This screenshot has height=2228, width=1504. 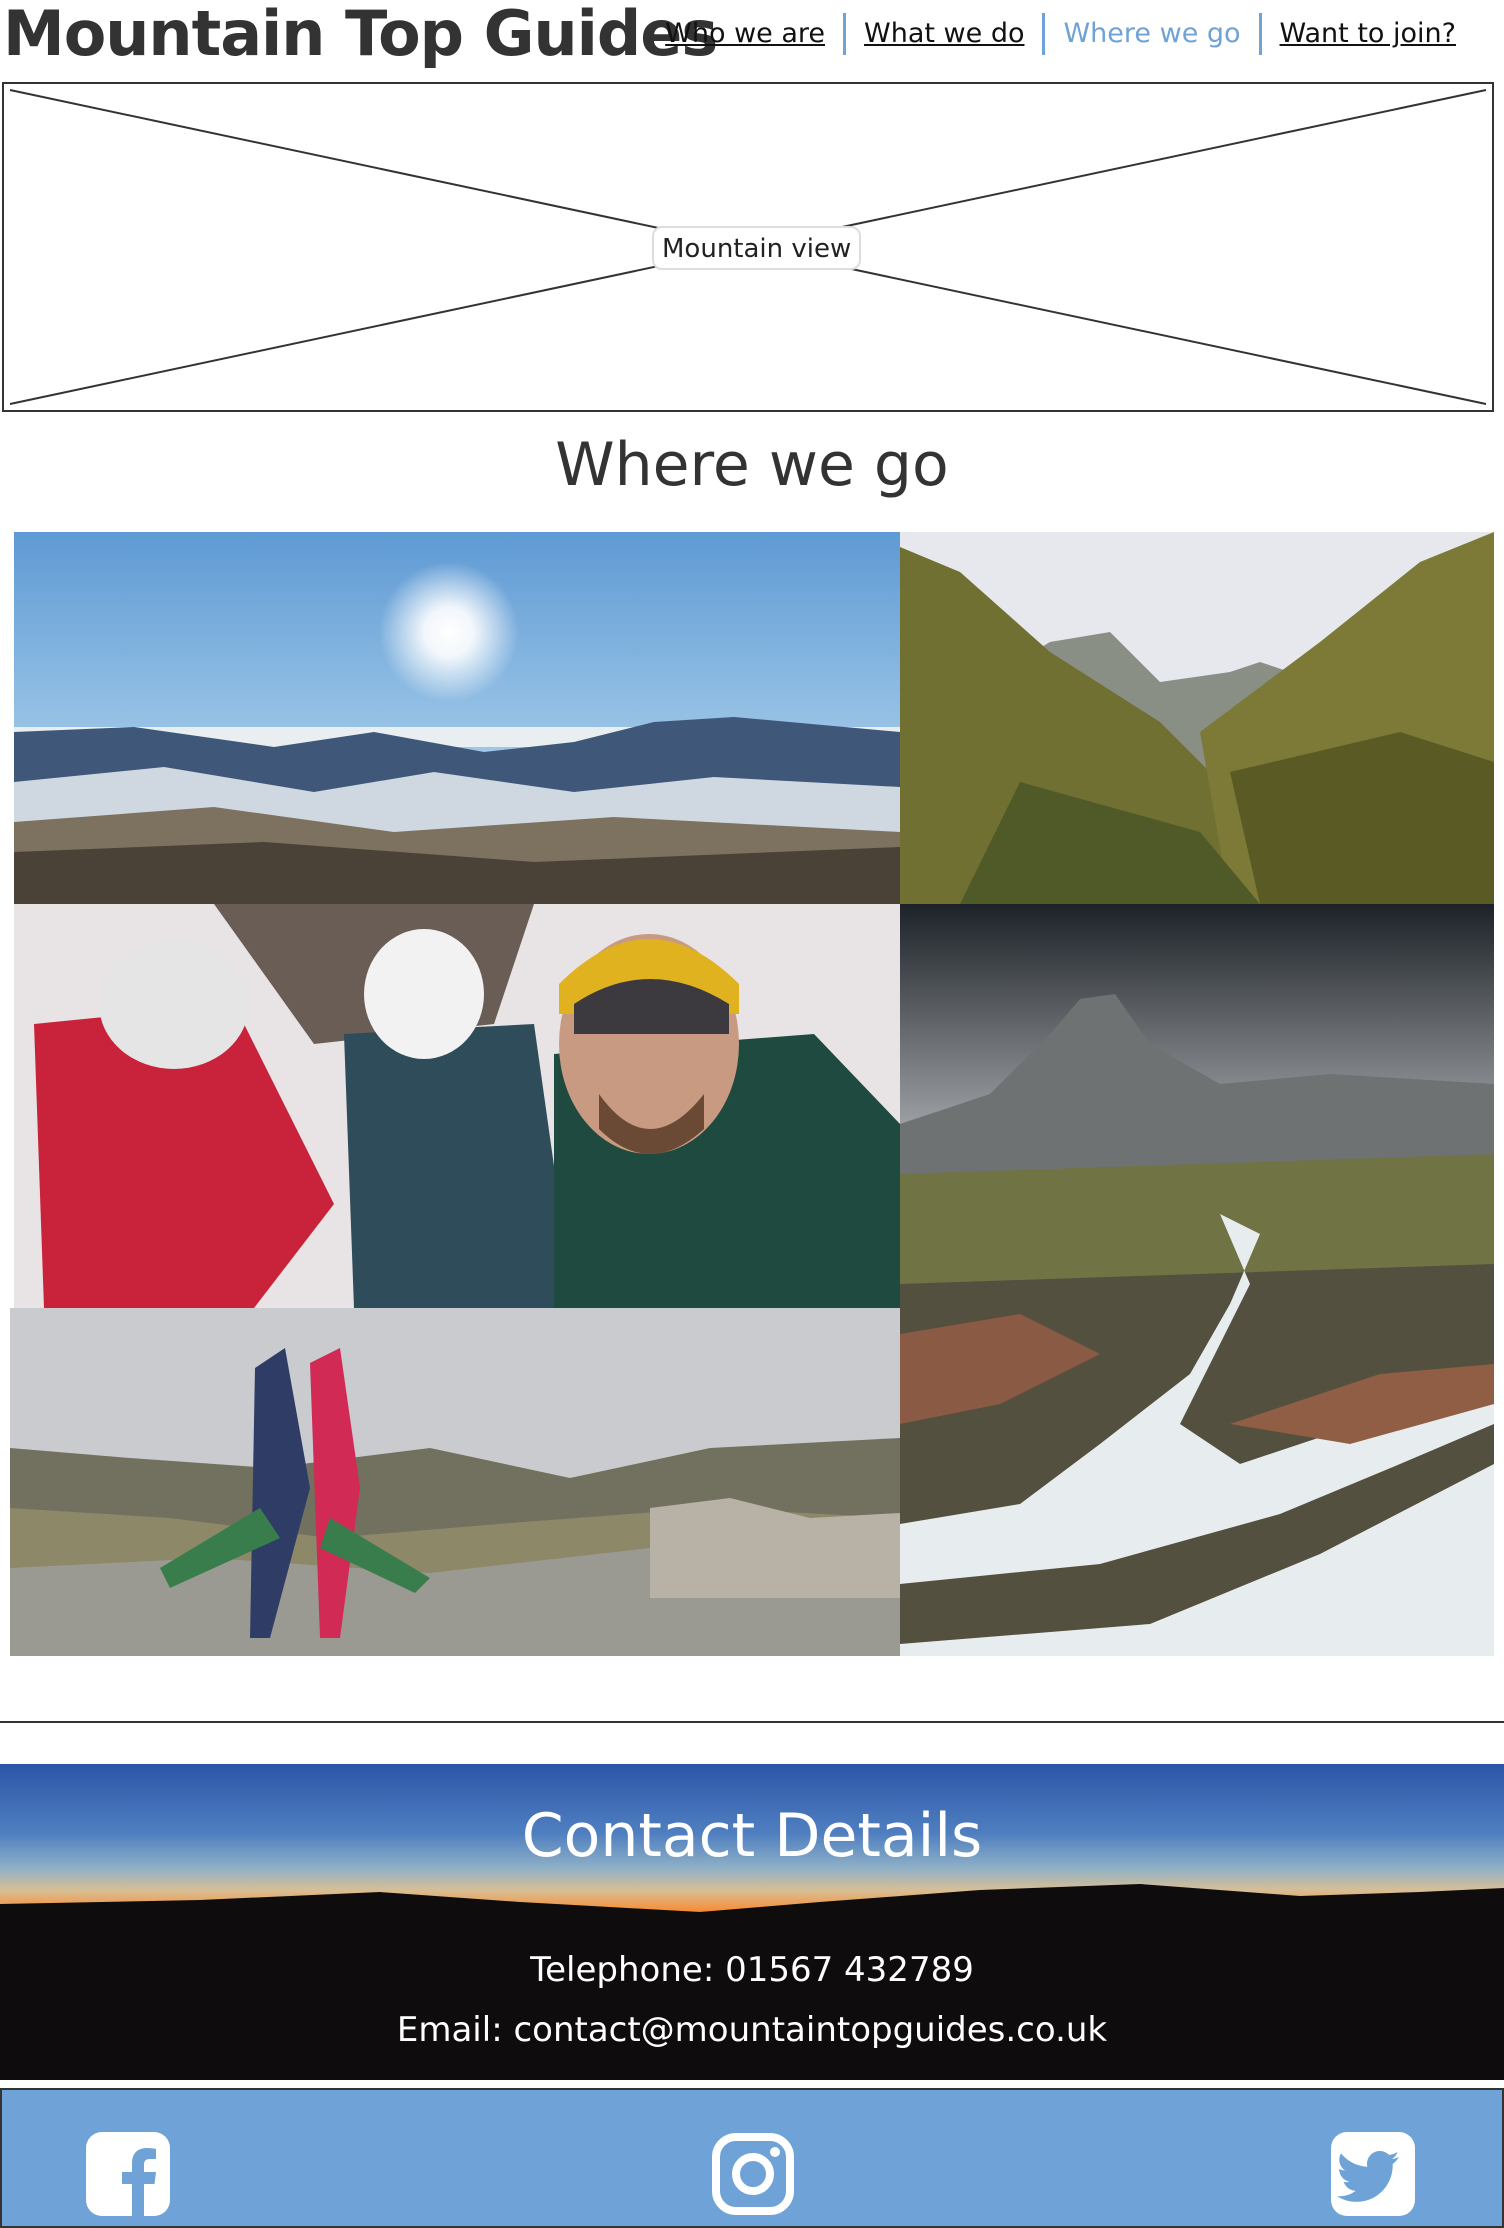 I want to click on gallery-photo-climbers-selfie, so click(x=457, y=1106).